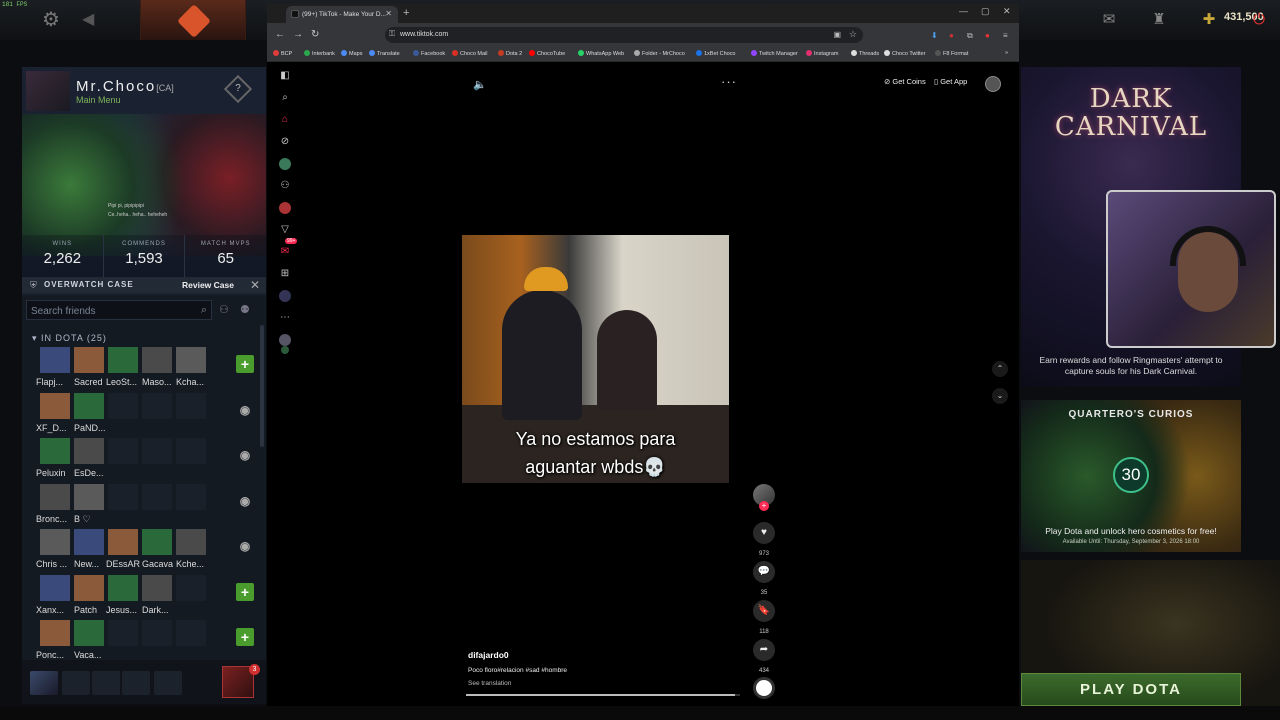  Describe the element at coordinates (193, 20) in the screenshot. I see `dota-logo` at that location.